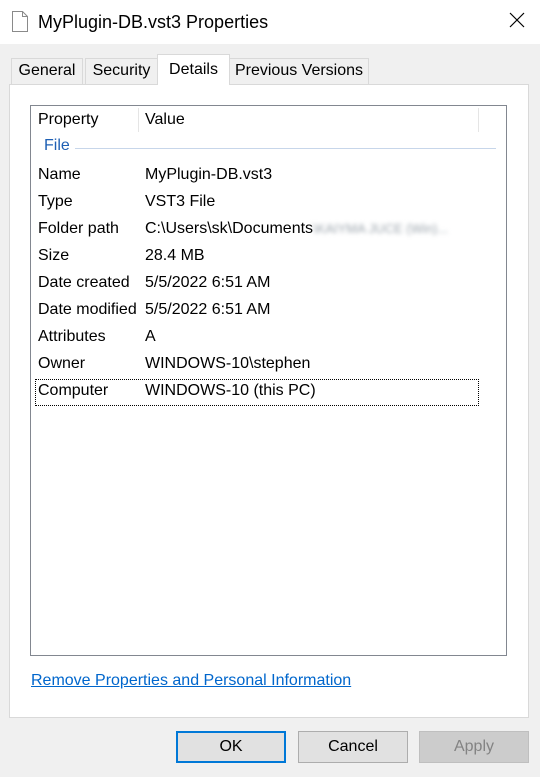 The width and height of the screenshot is (540, 777). I want to click on property-value: VST3 File, so click(180, 201).